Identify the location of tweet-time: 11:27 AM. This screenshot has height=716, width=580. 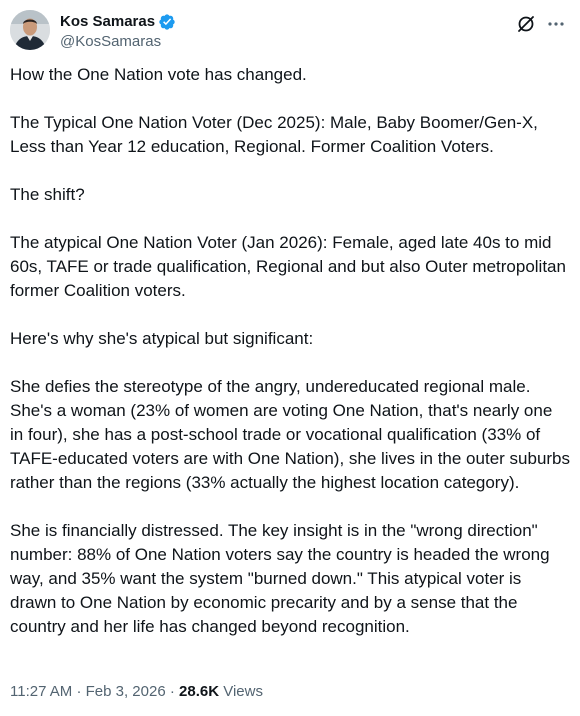
(41, 691).